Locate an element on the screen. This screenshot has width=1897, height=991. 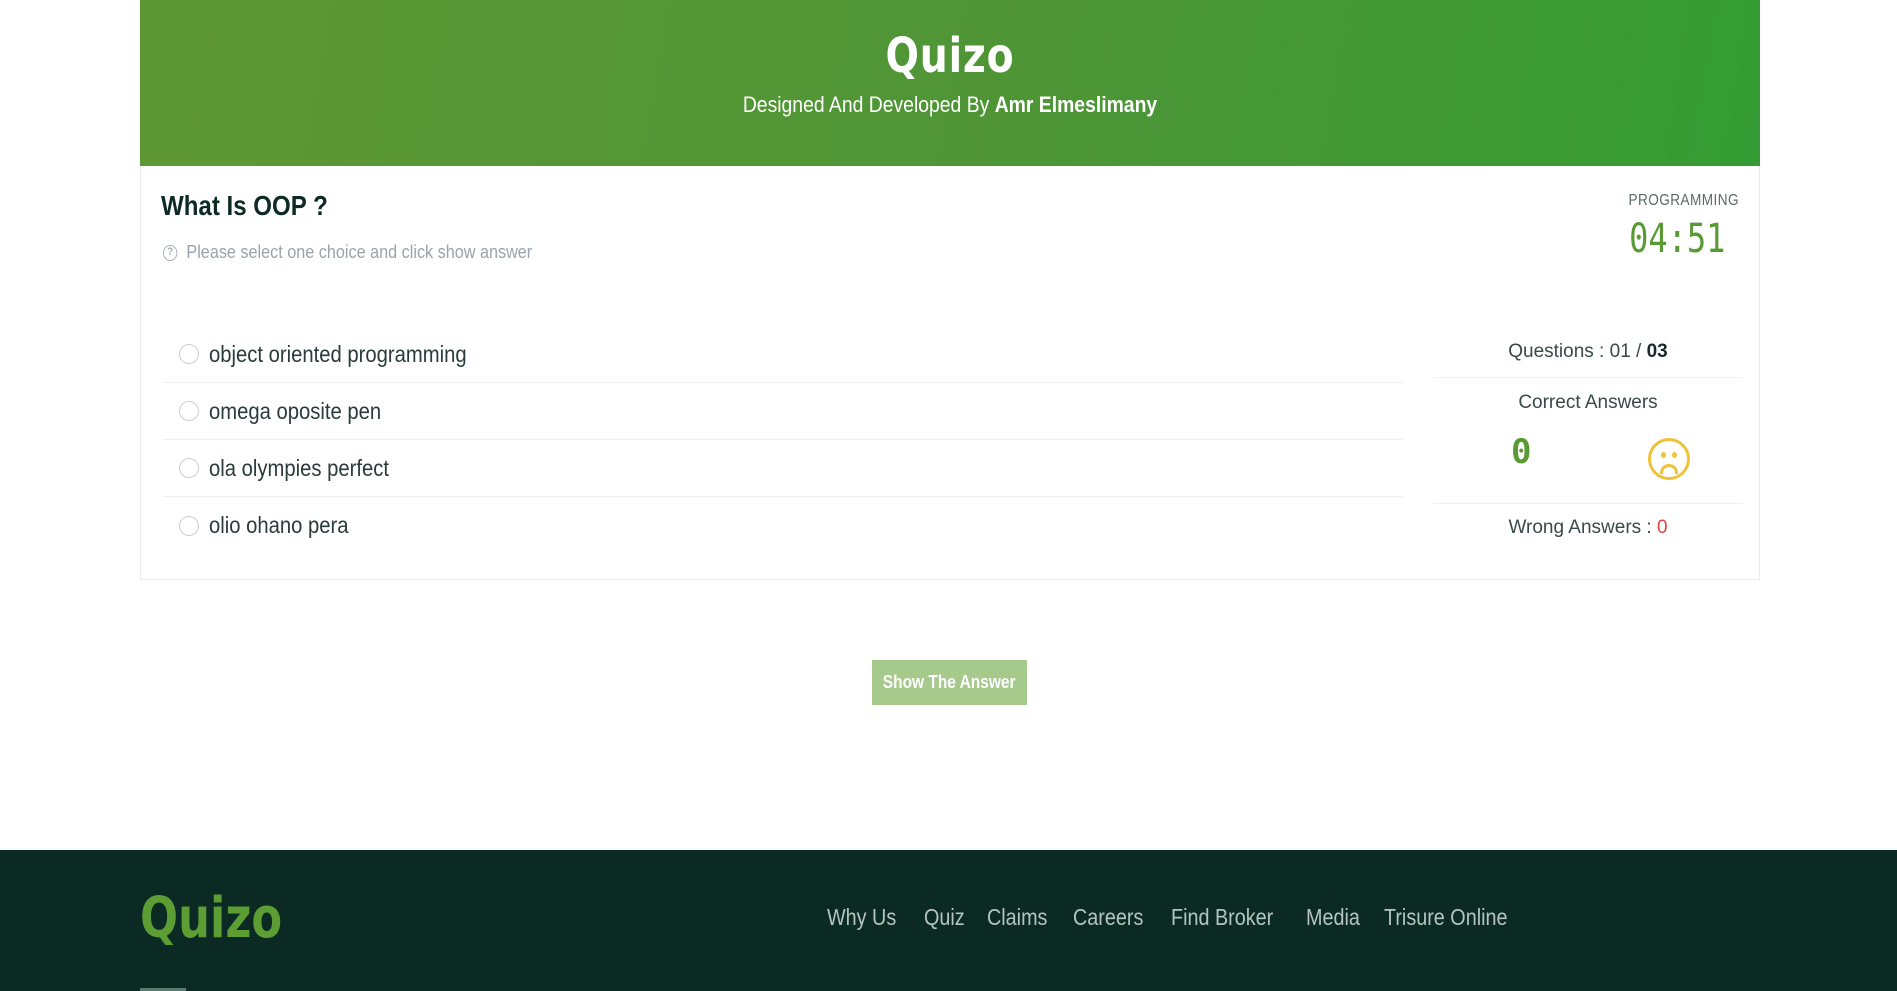
show-answer-button: Show The Answer is located at coordinates (949, 682).